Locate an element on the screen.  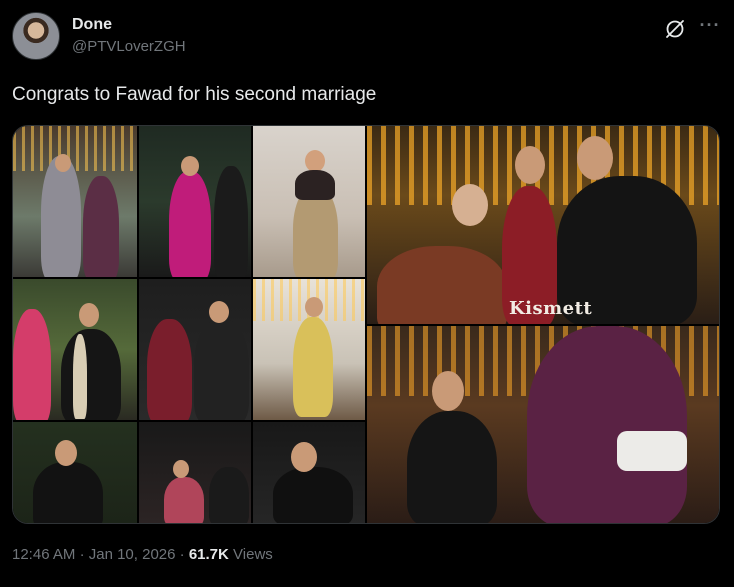
tweet-time: 12:46 AM is located at coordinates (43, 554).